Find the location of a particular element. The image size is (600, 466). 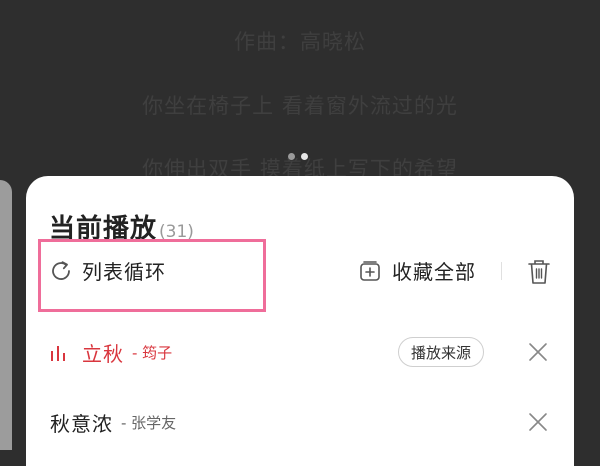

background-card-edge-right is located at coordinates (595, 315).